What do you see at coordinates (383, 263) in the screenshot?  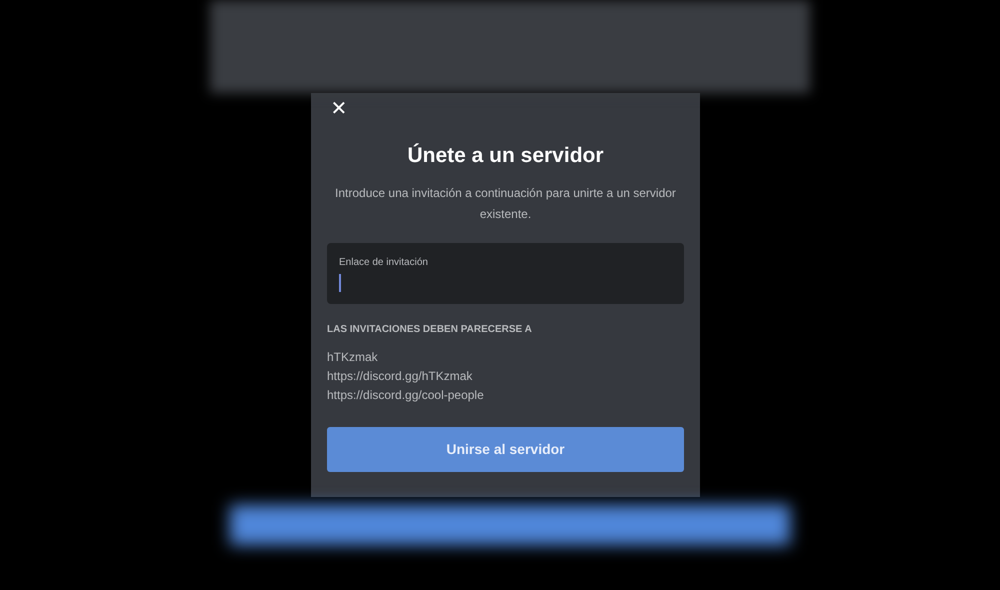 I see `field-label: Enlace de invitación` at bounding box center [383, 263].